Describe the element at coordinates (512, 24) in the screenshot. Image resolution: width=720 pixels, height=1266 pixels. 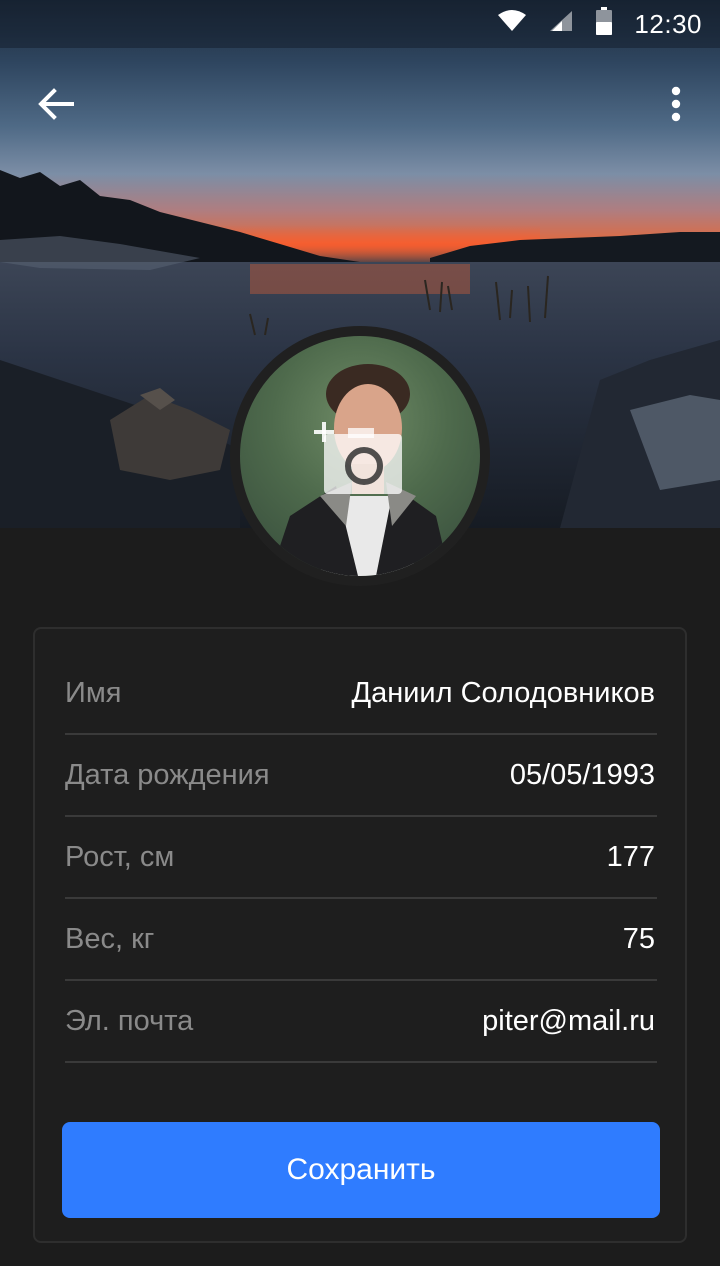
I see `wifi-icon` at that location.